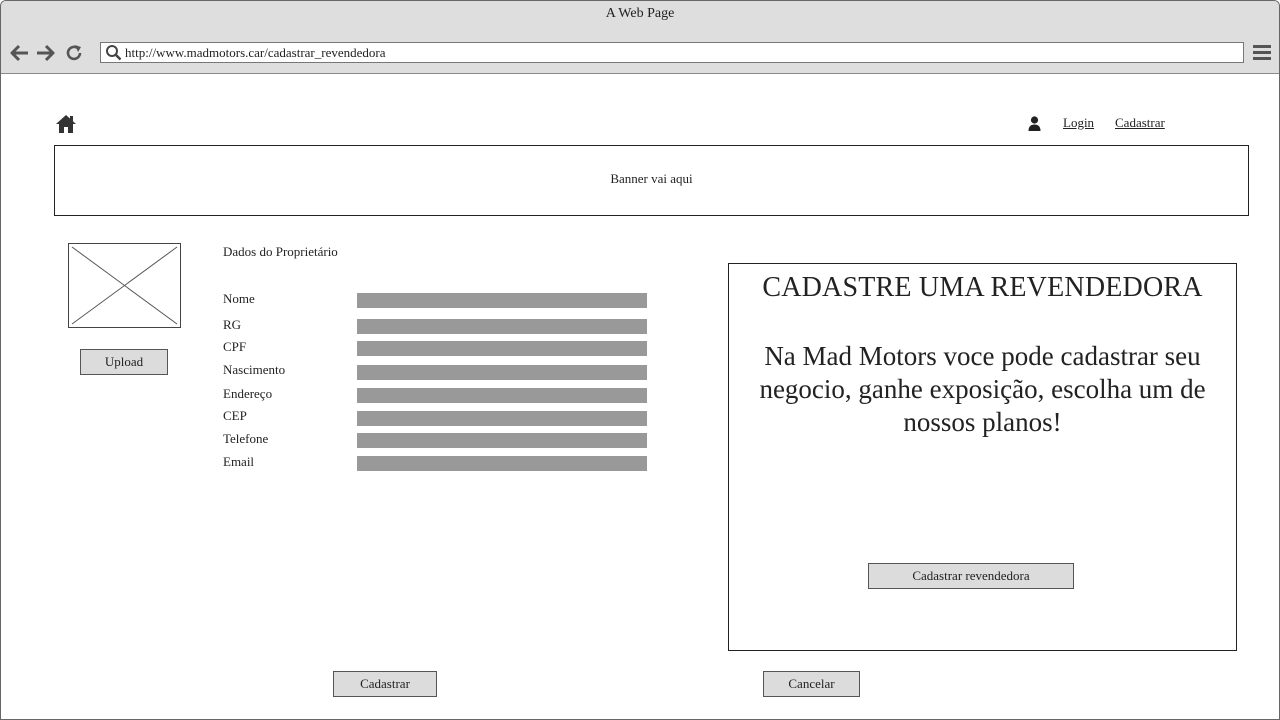 The image size is (1280, 720). Describe the element at coordinates (502, 395) in the screenshot. I see `endereco-input` at that location.